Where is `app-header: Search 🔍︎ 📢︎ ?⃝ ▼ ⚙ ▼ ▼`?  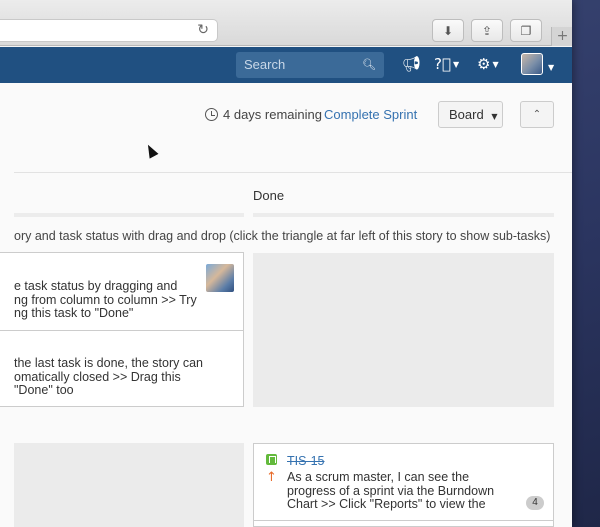
app-header: Search 🔍︎ 📢︎ ?⃝ ▼ ⚙ ▼ ▼ is located at coordinates (286, 65).